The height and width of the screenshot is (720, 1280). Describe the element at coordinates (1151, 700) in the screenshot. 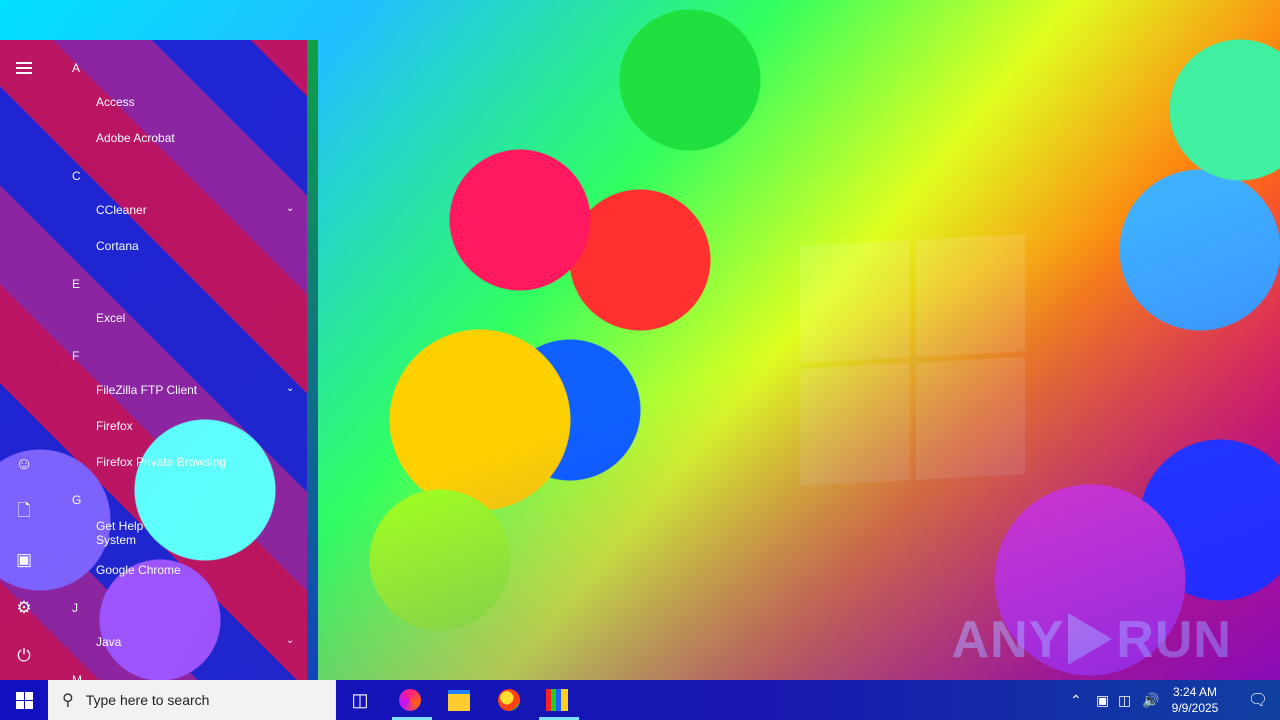

I see `volume-icon: 🔊` at that location.